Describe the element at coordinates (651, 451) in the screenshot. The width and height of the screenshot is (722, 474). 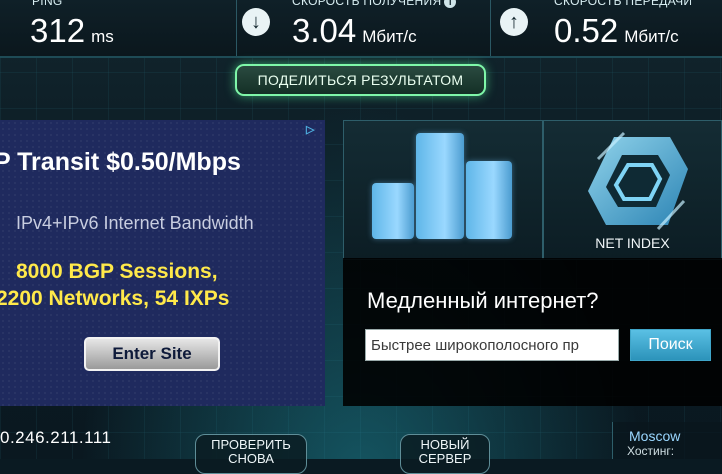
I see `host-label: Хостинг:` at that location.